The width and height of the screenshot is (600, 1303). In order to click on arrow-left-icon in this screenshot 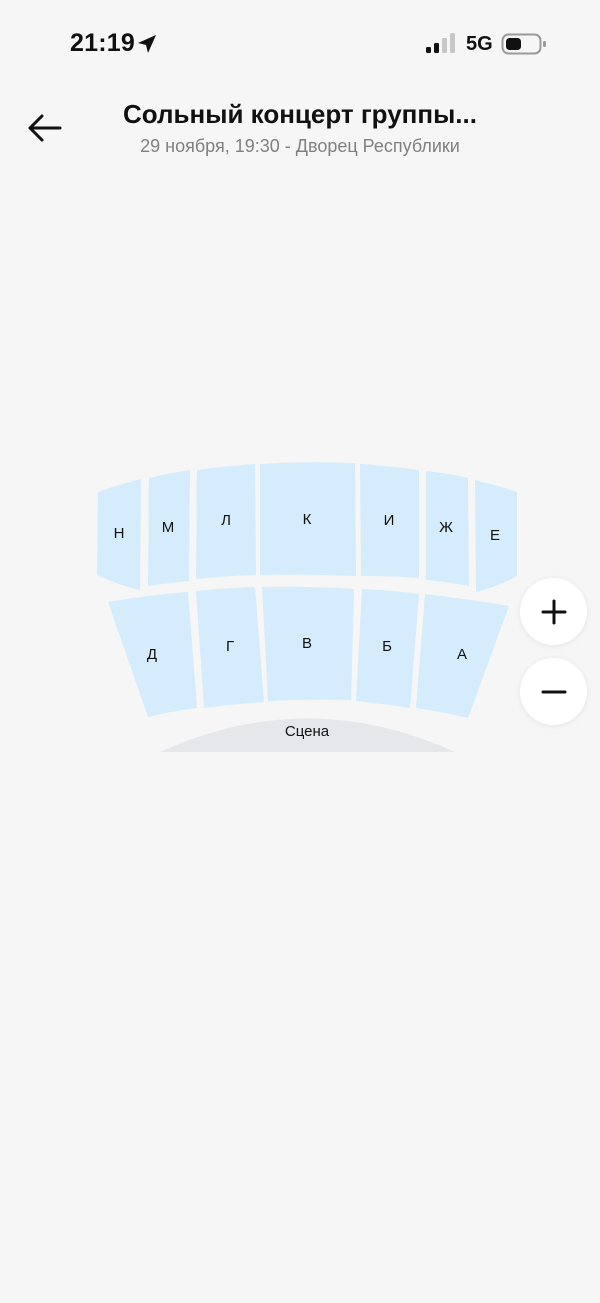, I will do `click(45, 128)`.